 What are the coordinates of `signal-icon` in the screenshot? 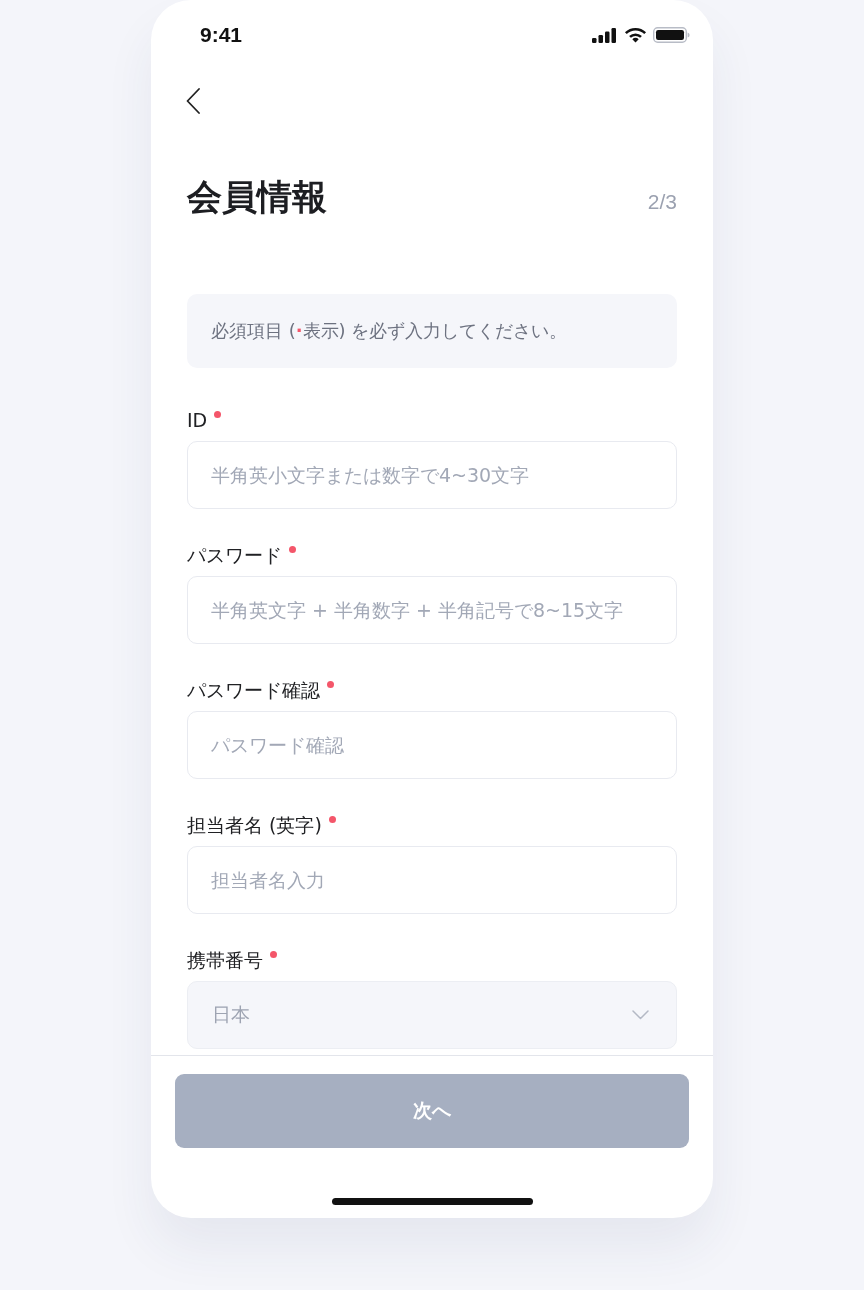 It's located at (604, 35).